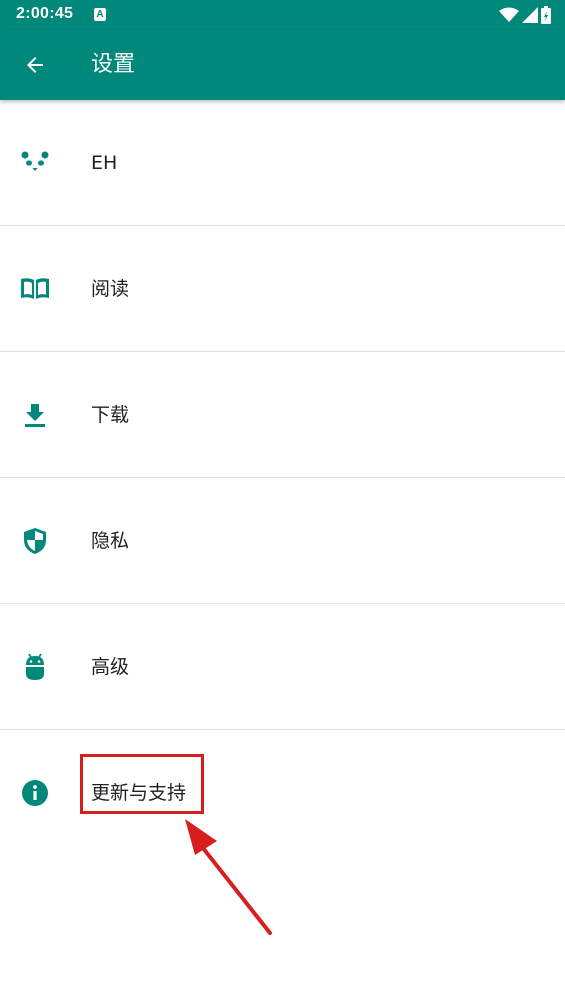 The width and height of the screenshot is (565, 1004). Describe the element at coordinates (35, 289) in the screenshot. I see `book-icon` at that location.